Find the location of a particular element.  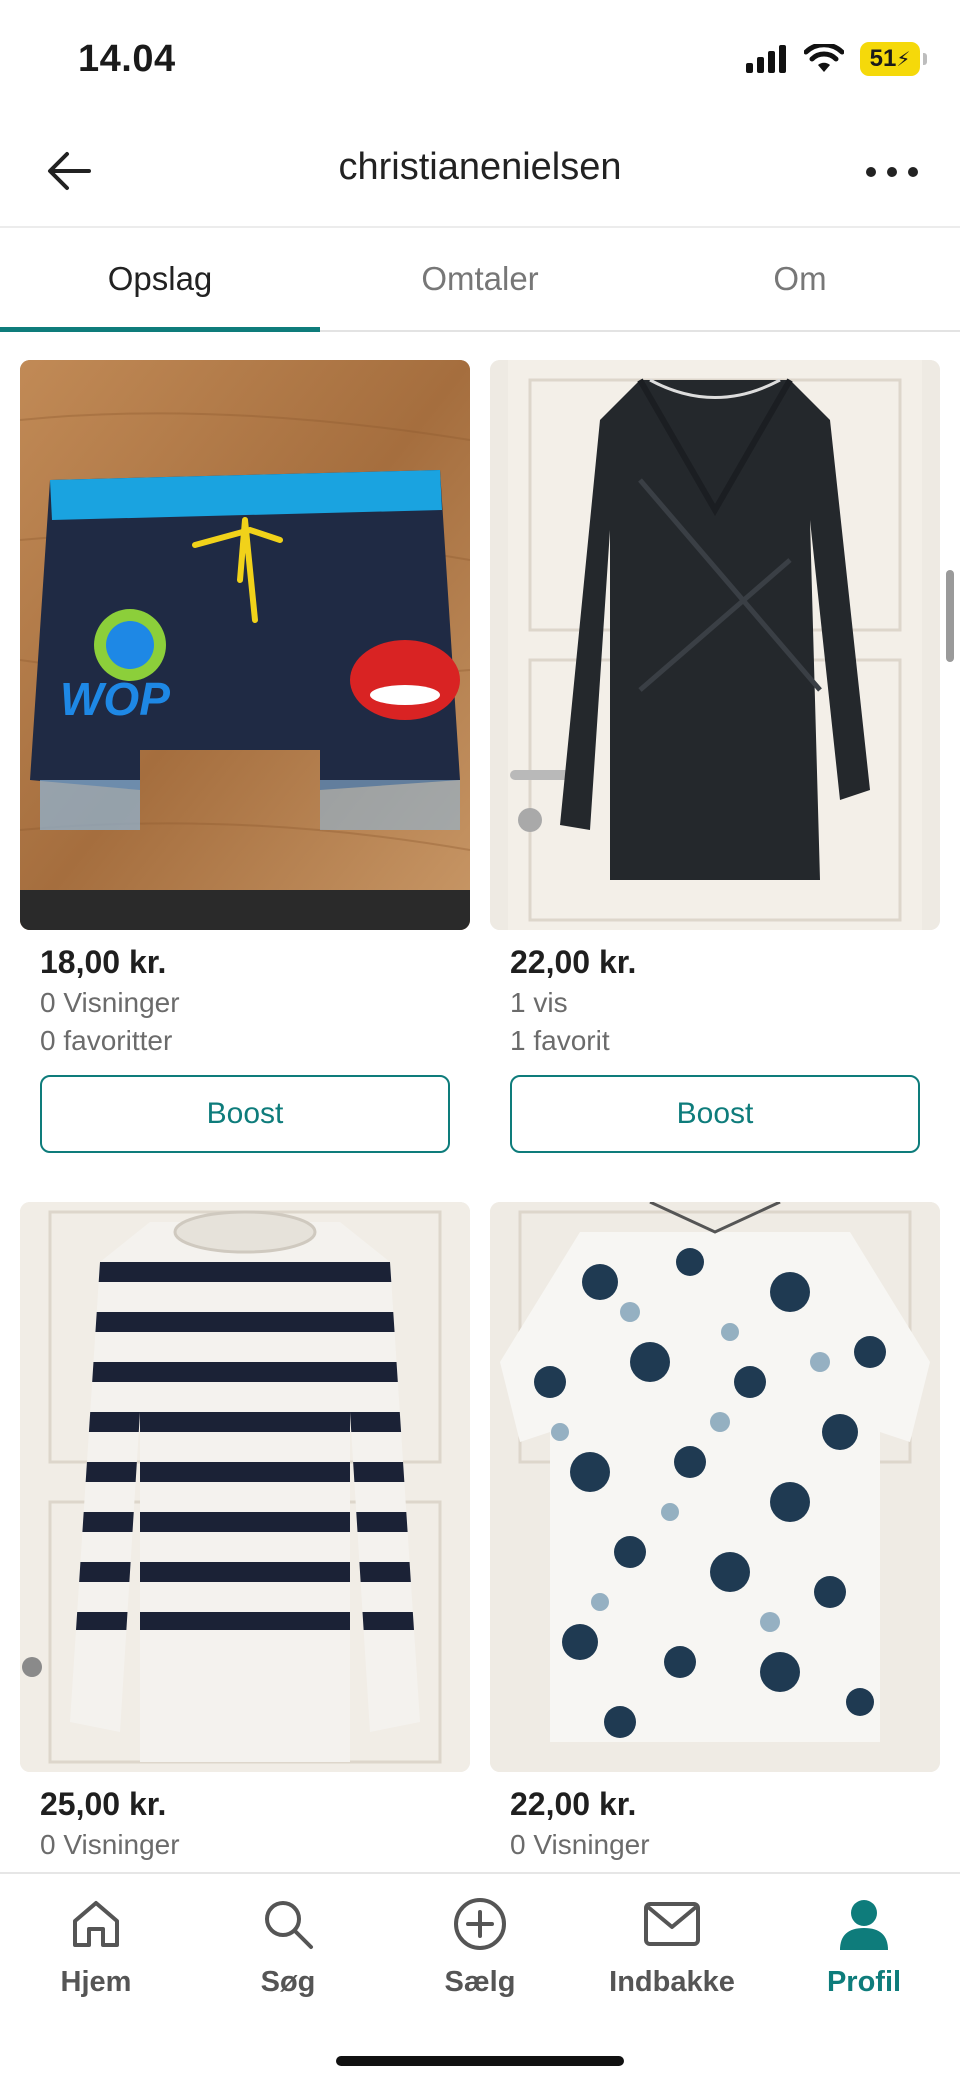

tab-label: Opslag is located at coordinates (160, 278).